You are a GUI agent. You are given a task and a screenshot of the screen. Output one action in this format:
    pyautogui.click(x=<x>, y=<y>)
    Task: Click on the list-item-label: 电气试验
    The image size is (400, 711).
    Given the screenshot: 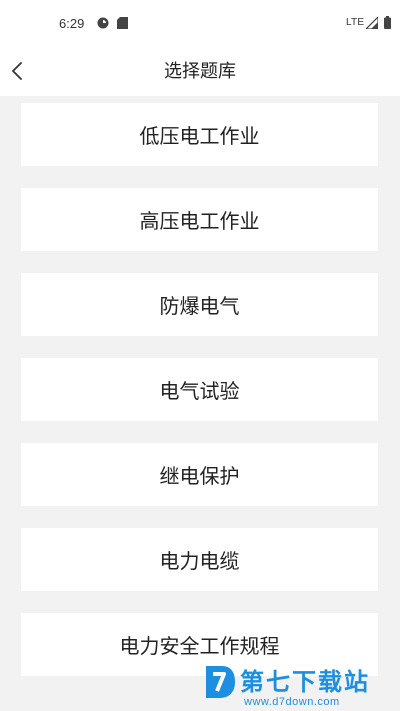 What is the action you would take?
    pyautogui.click(x=199, y=391)
    